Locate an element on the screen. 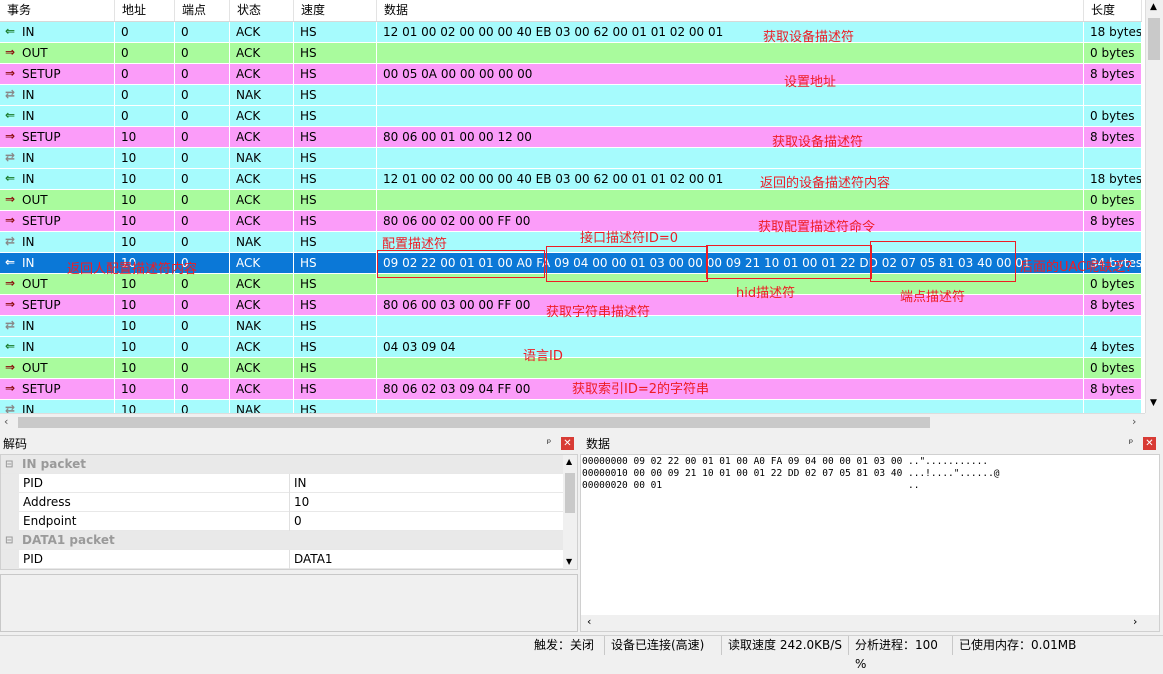  prop-group-data1-packet: ⊟ DATA1 packet is located at coordinates (282, 540).